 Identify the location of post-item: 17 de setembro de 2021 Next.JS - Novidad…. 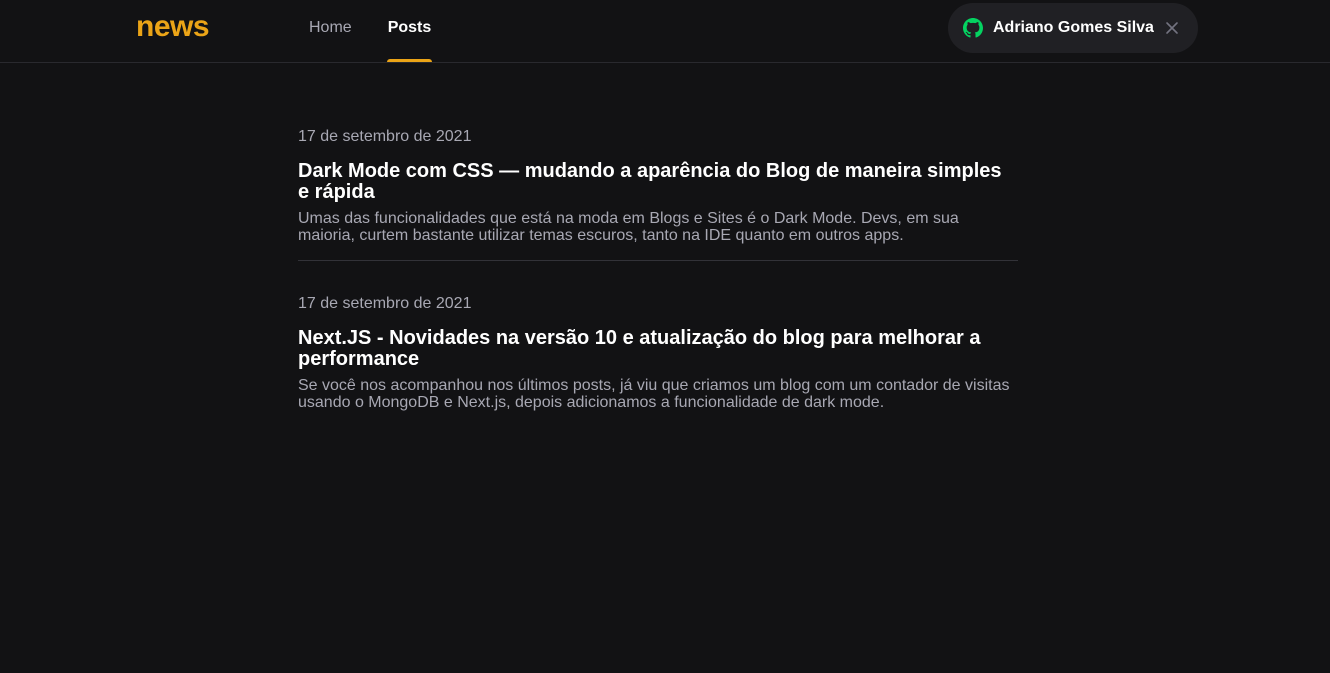
(658, 344).